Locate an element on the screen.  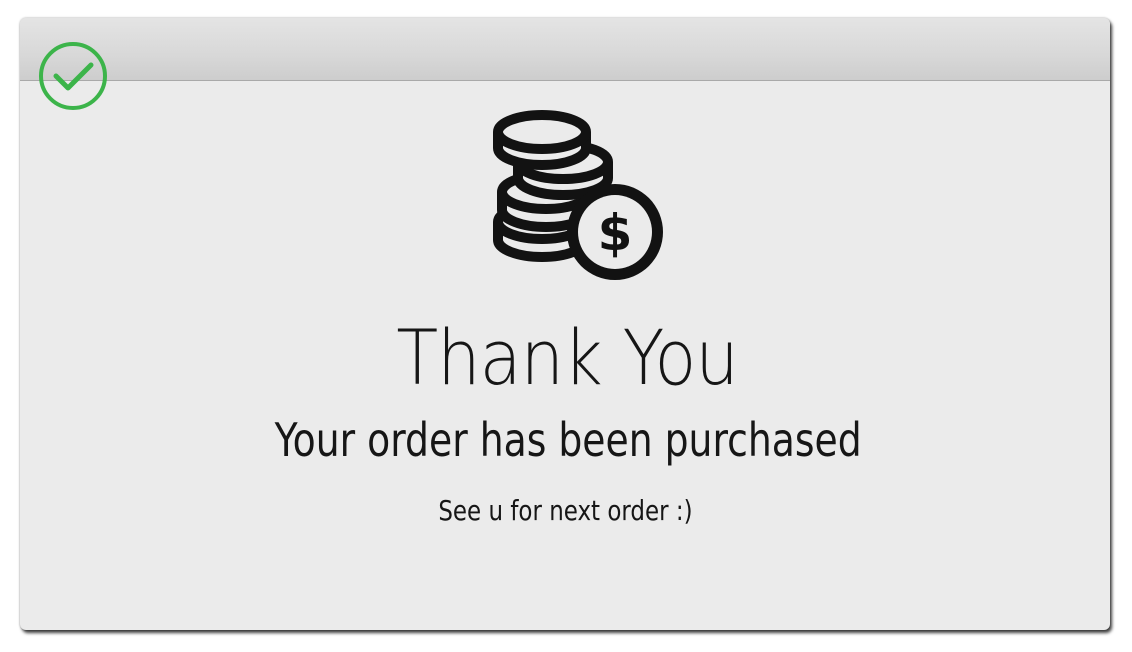
order-confirmation-message: Your order has been purchased is located at coordinates (568, 440).